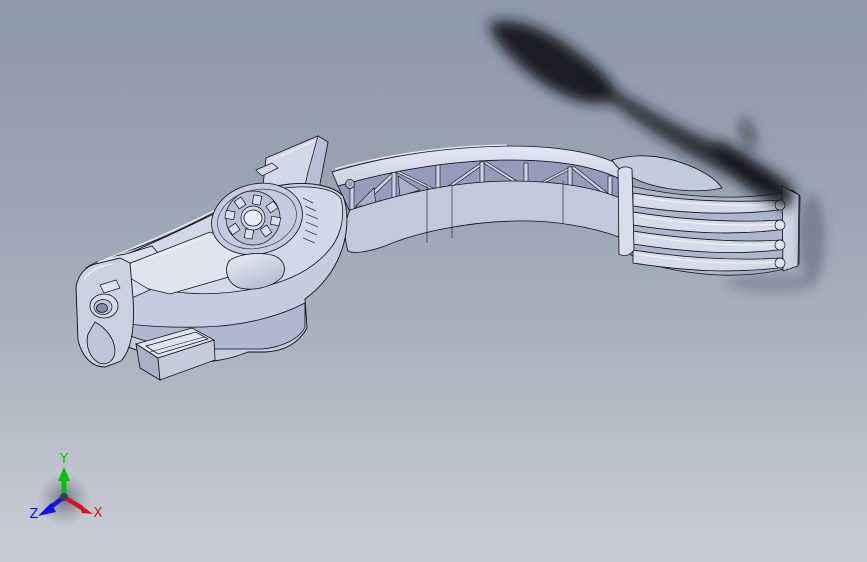  What do you see at coordinates (478, 198) in the screenshot?
I see `pedal-arm` at bounding box center [478, 198].